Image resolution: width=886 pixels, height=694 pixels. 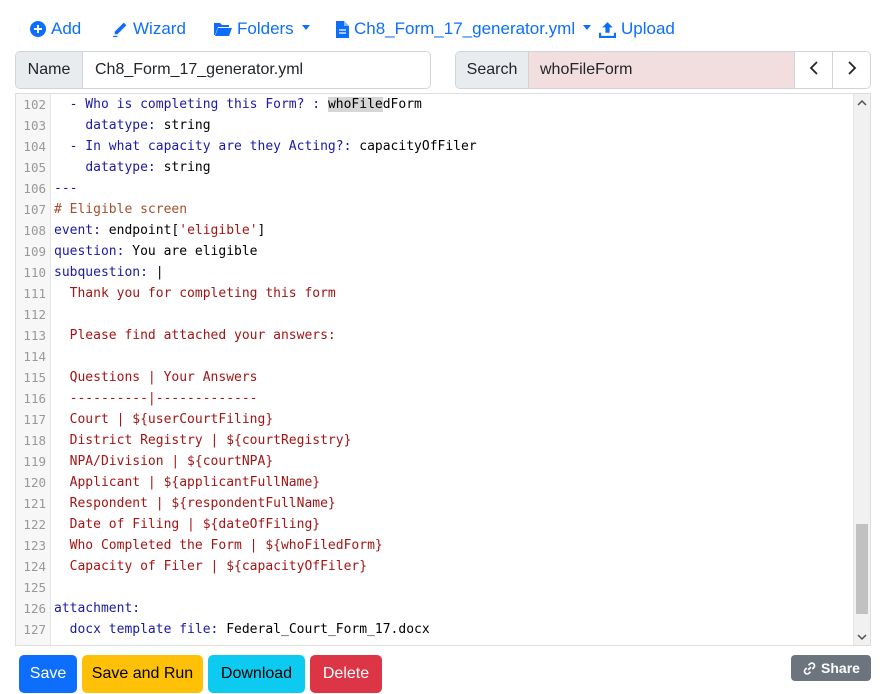 What do you see at coordinates (34, 482) in the screenshot?
I see `line-number: 120` at bounding box center [34, 482].